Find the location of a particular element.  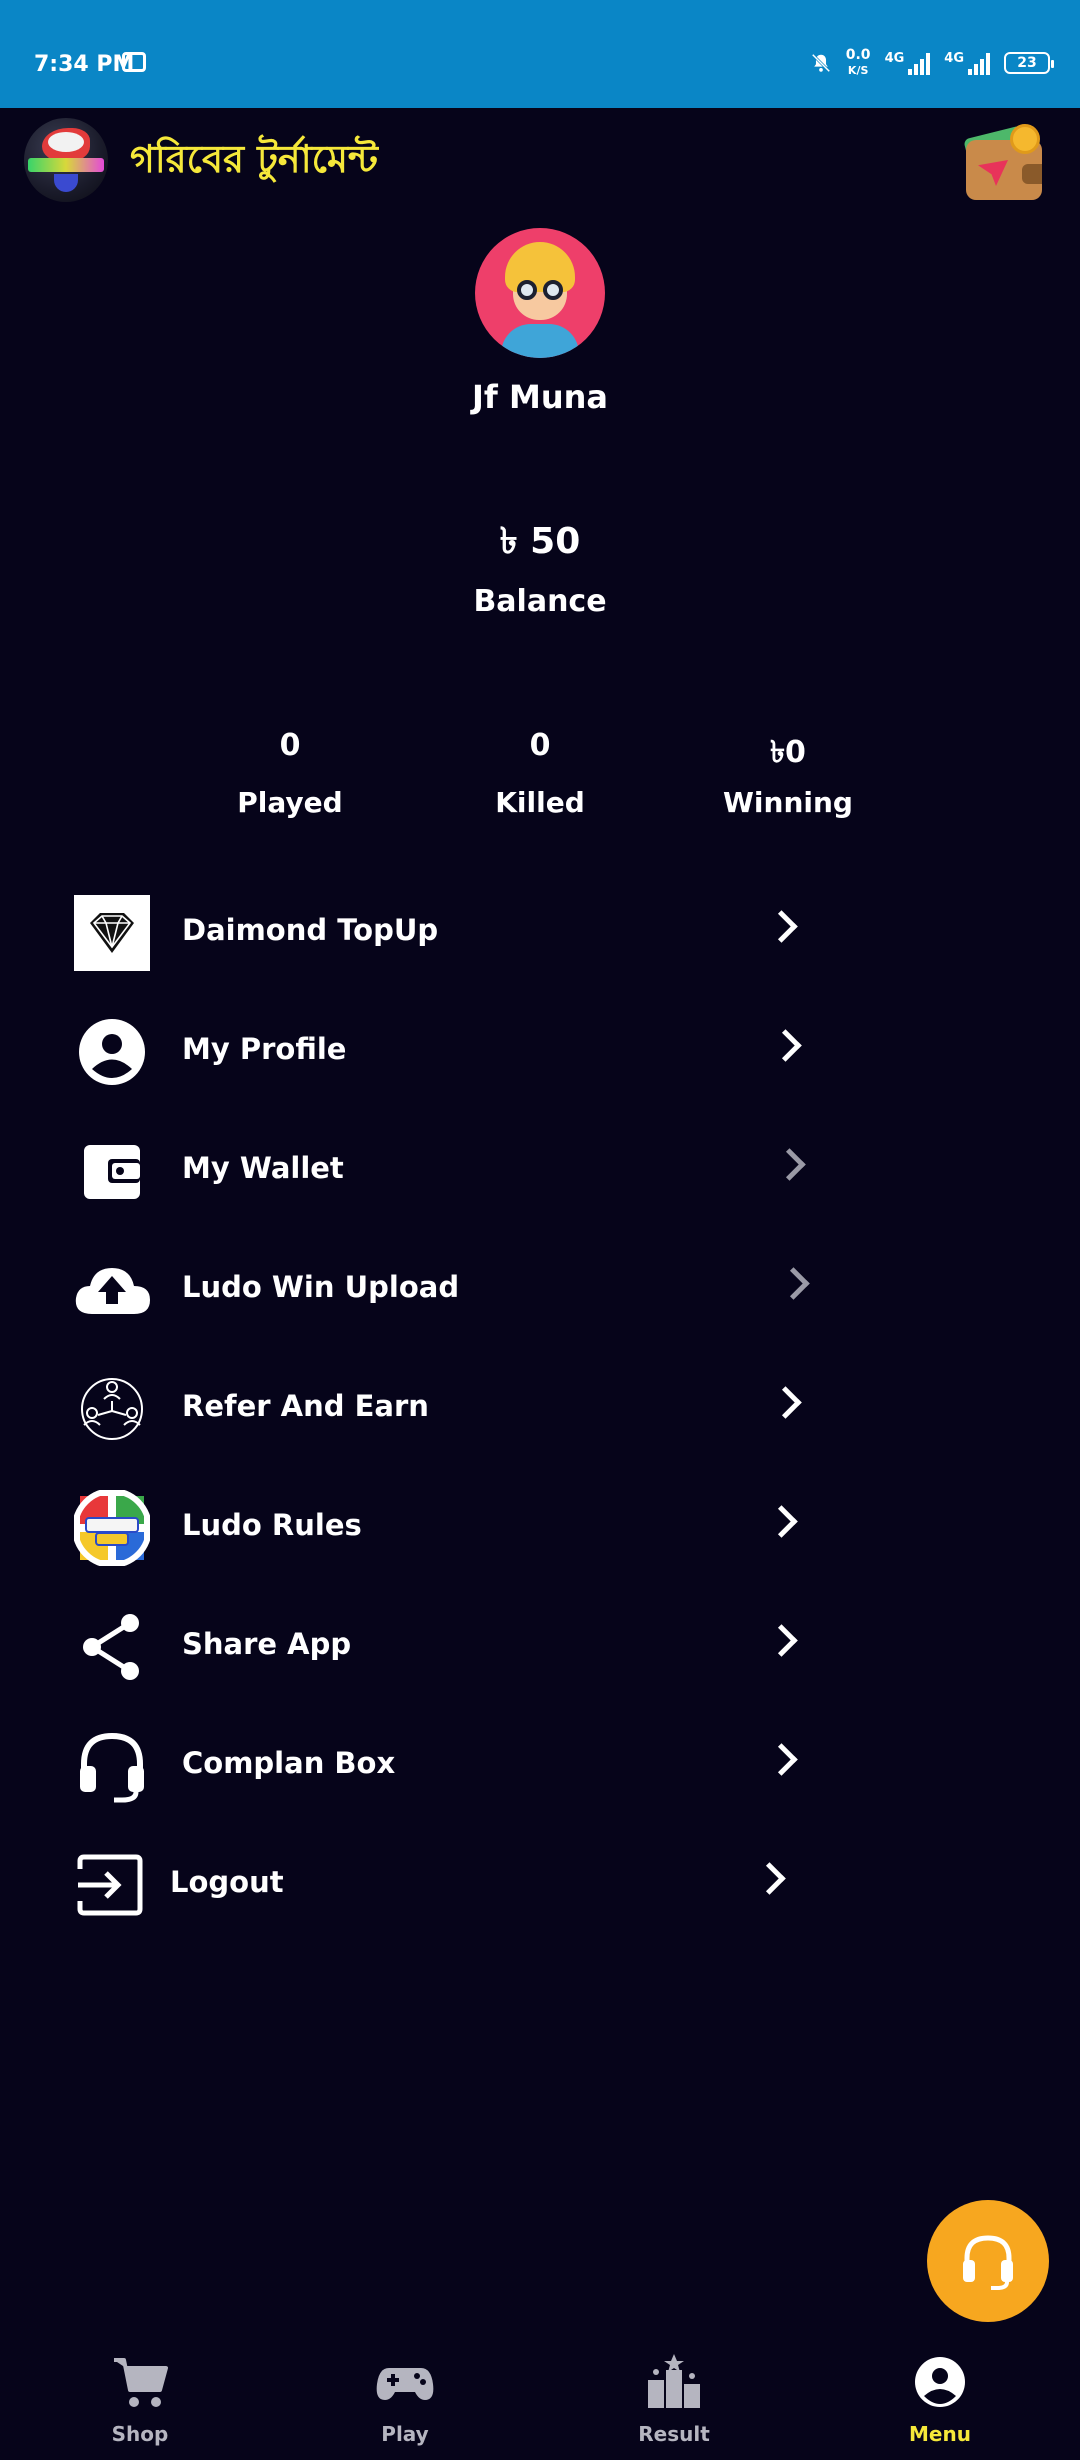

logout-icon is located at coordinates (110, 1885).